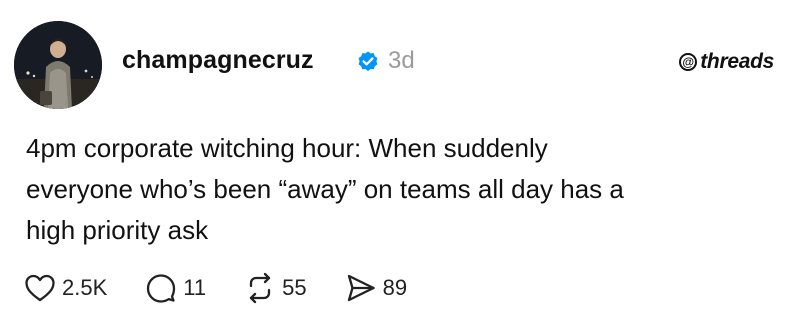 The height and width of the screenshot is (323, 800). What do you see at coordinates (737, 61) in the screenshot?
I see `threads-wordmark: threads` at bounding box center [737, 61].